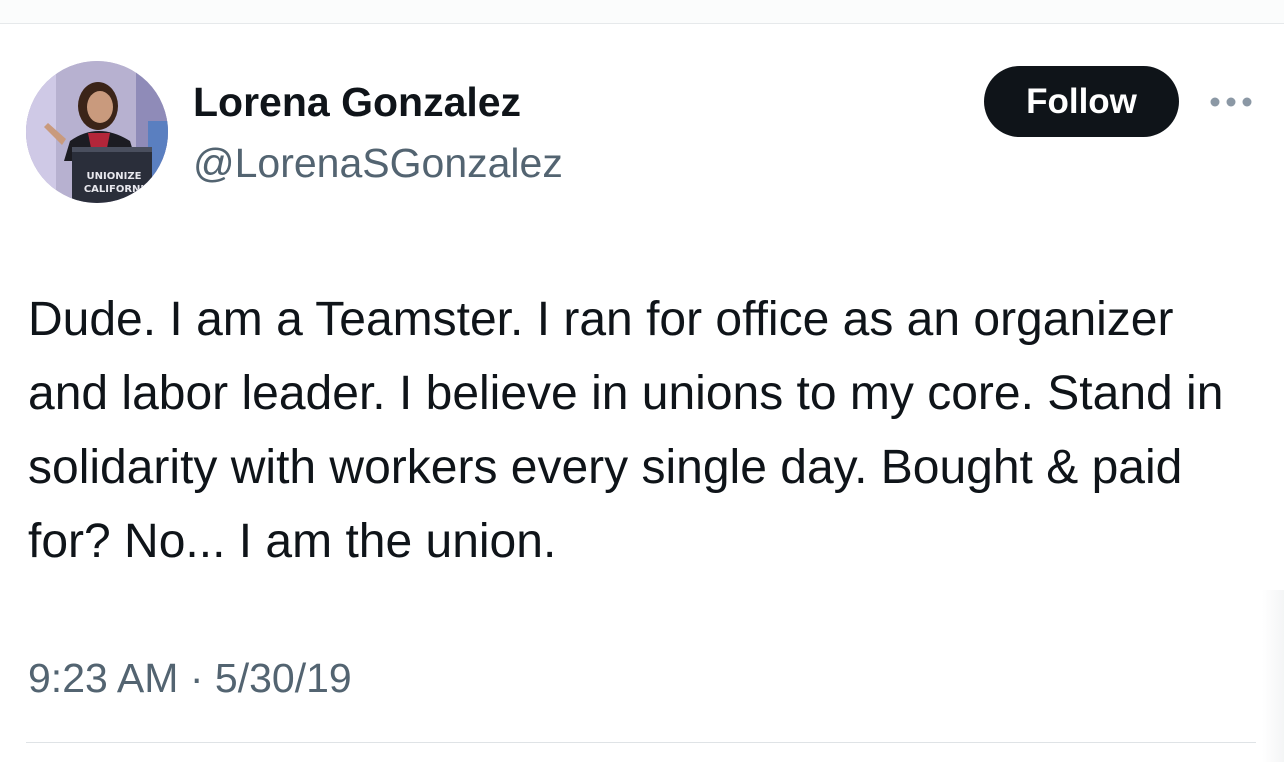 The image size is (1284, 762). Describe the element at coordinates (357, 102) in the screenshot. I see `author-name: Lorena Gonzalez` at that location.